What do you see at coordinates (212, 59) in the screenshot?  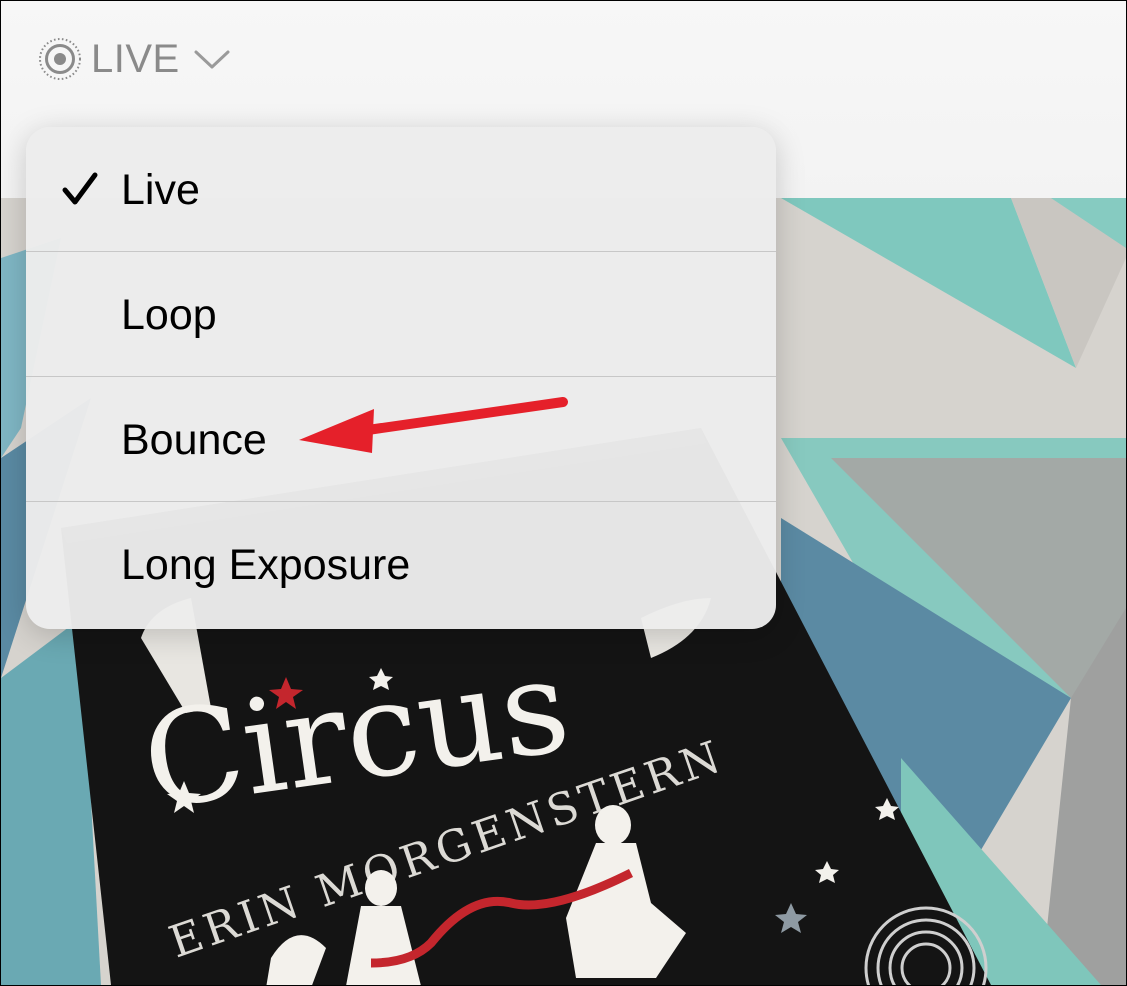 I see `chevron-down-icon` at bounding box center [212, 59].